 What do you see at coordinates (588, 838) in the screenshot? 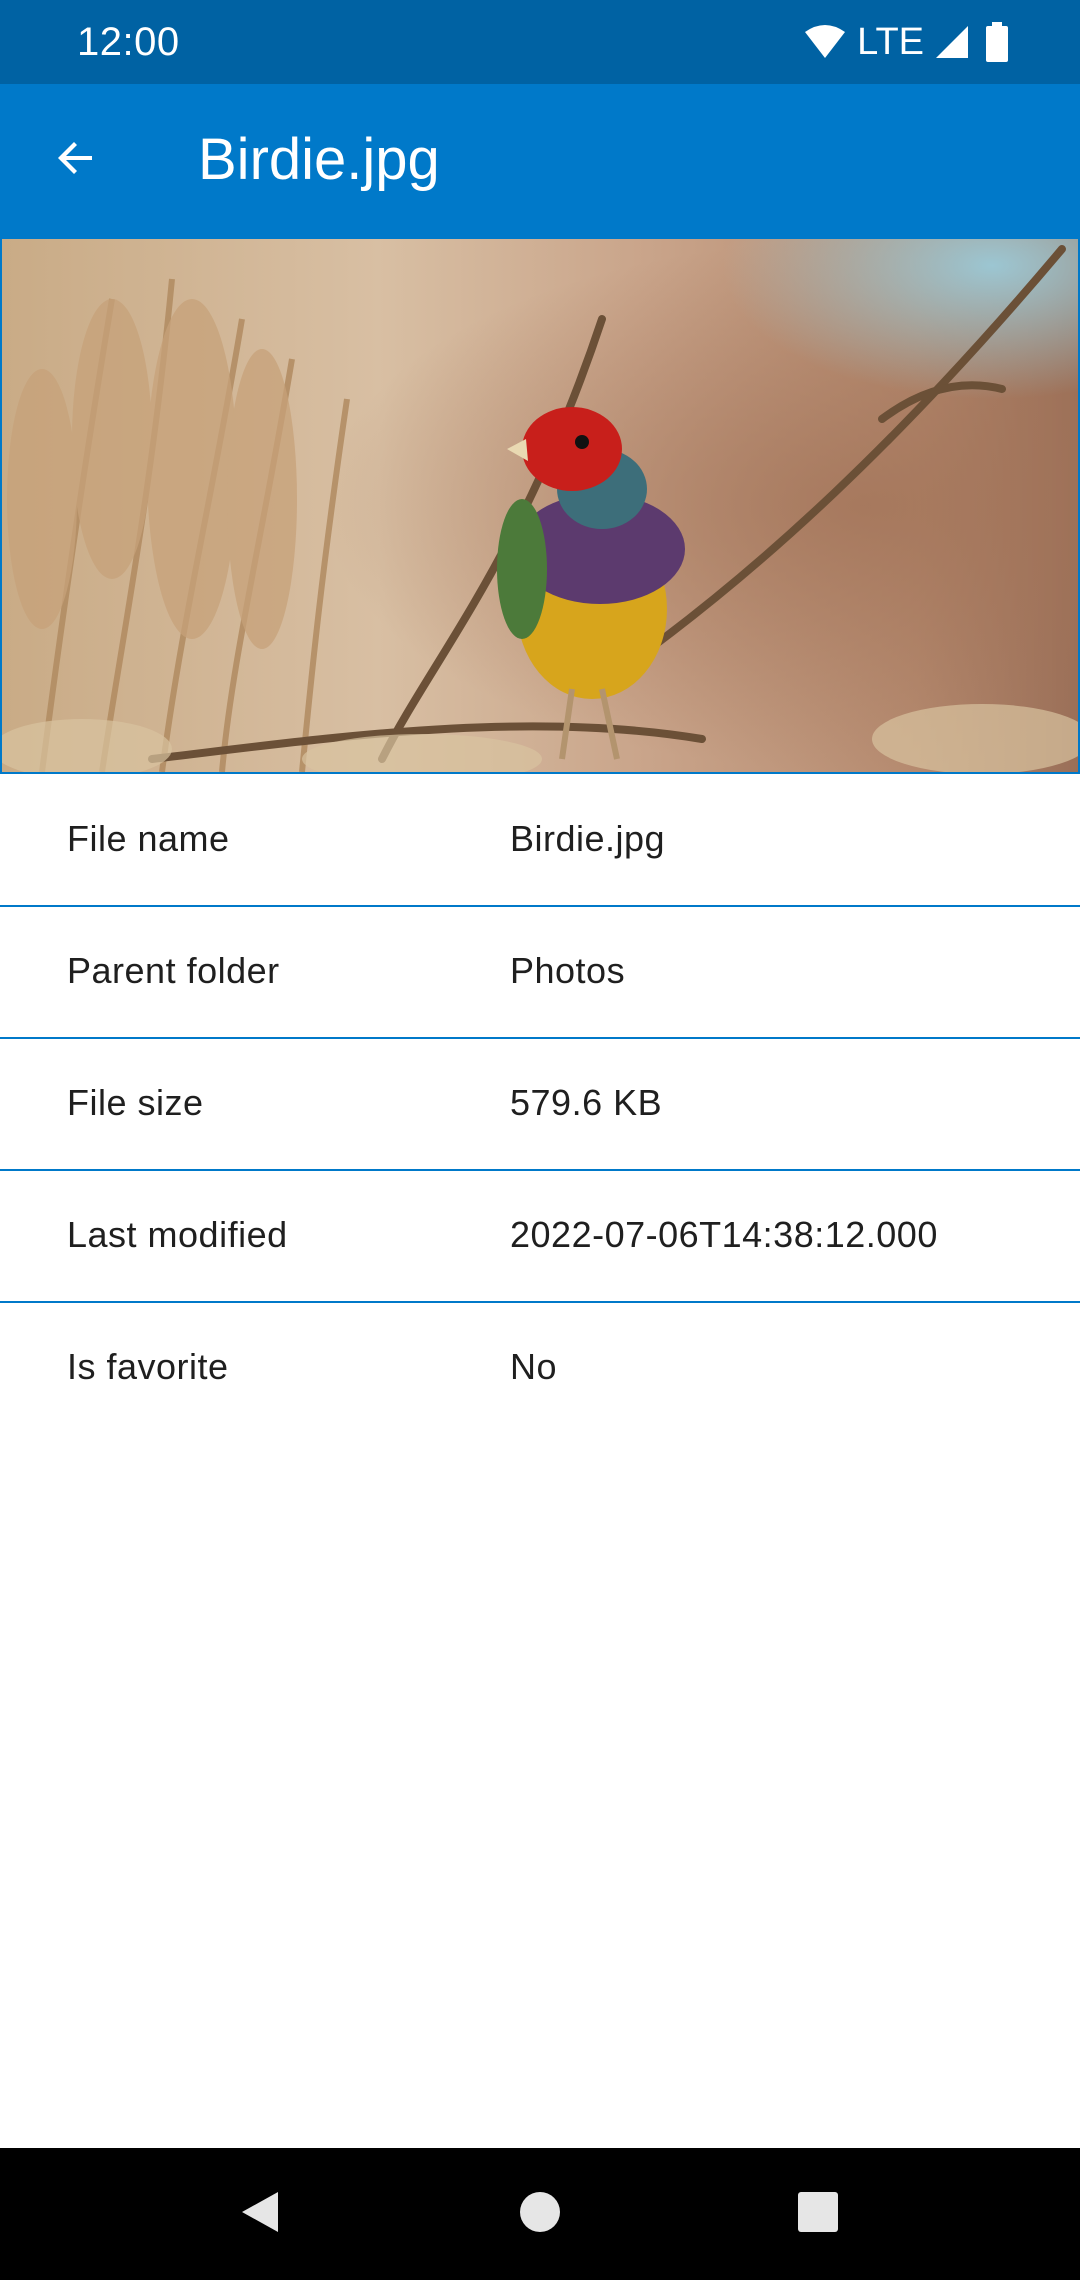
I see `detail-value: Birdie.jpg` at bounding box center [588, 838].